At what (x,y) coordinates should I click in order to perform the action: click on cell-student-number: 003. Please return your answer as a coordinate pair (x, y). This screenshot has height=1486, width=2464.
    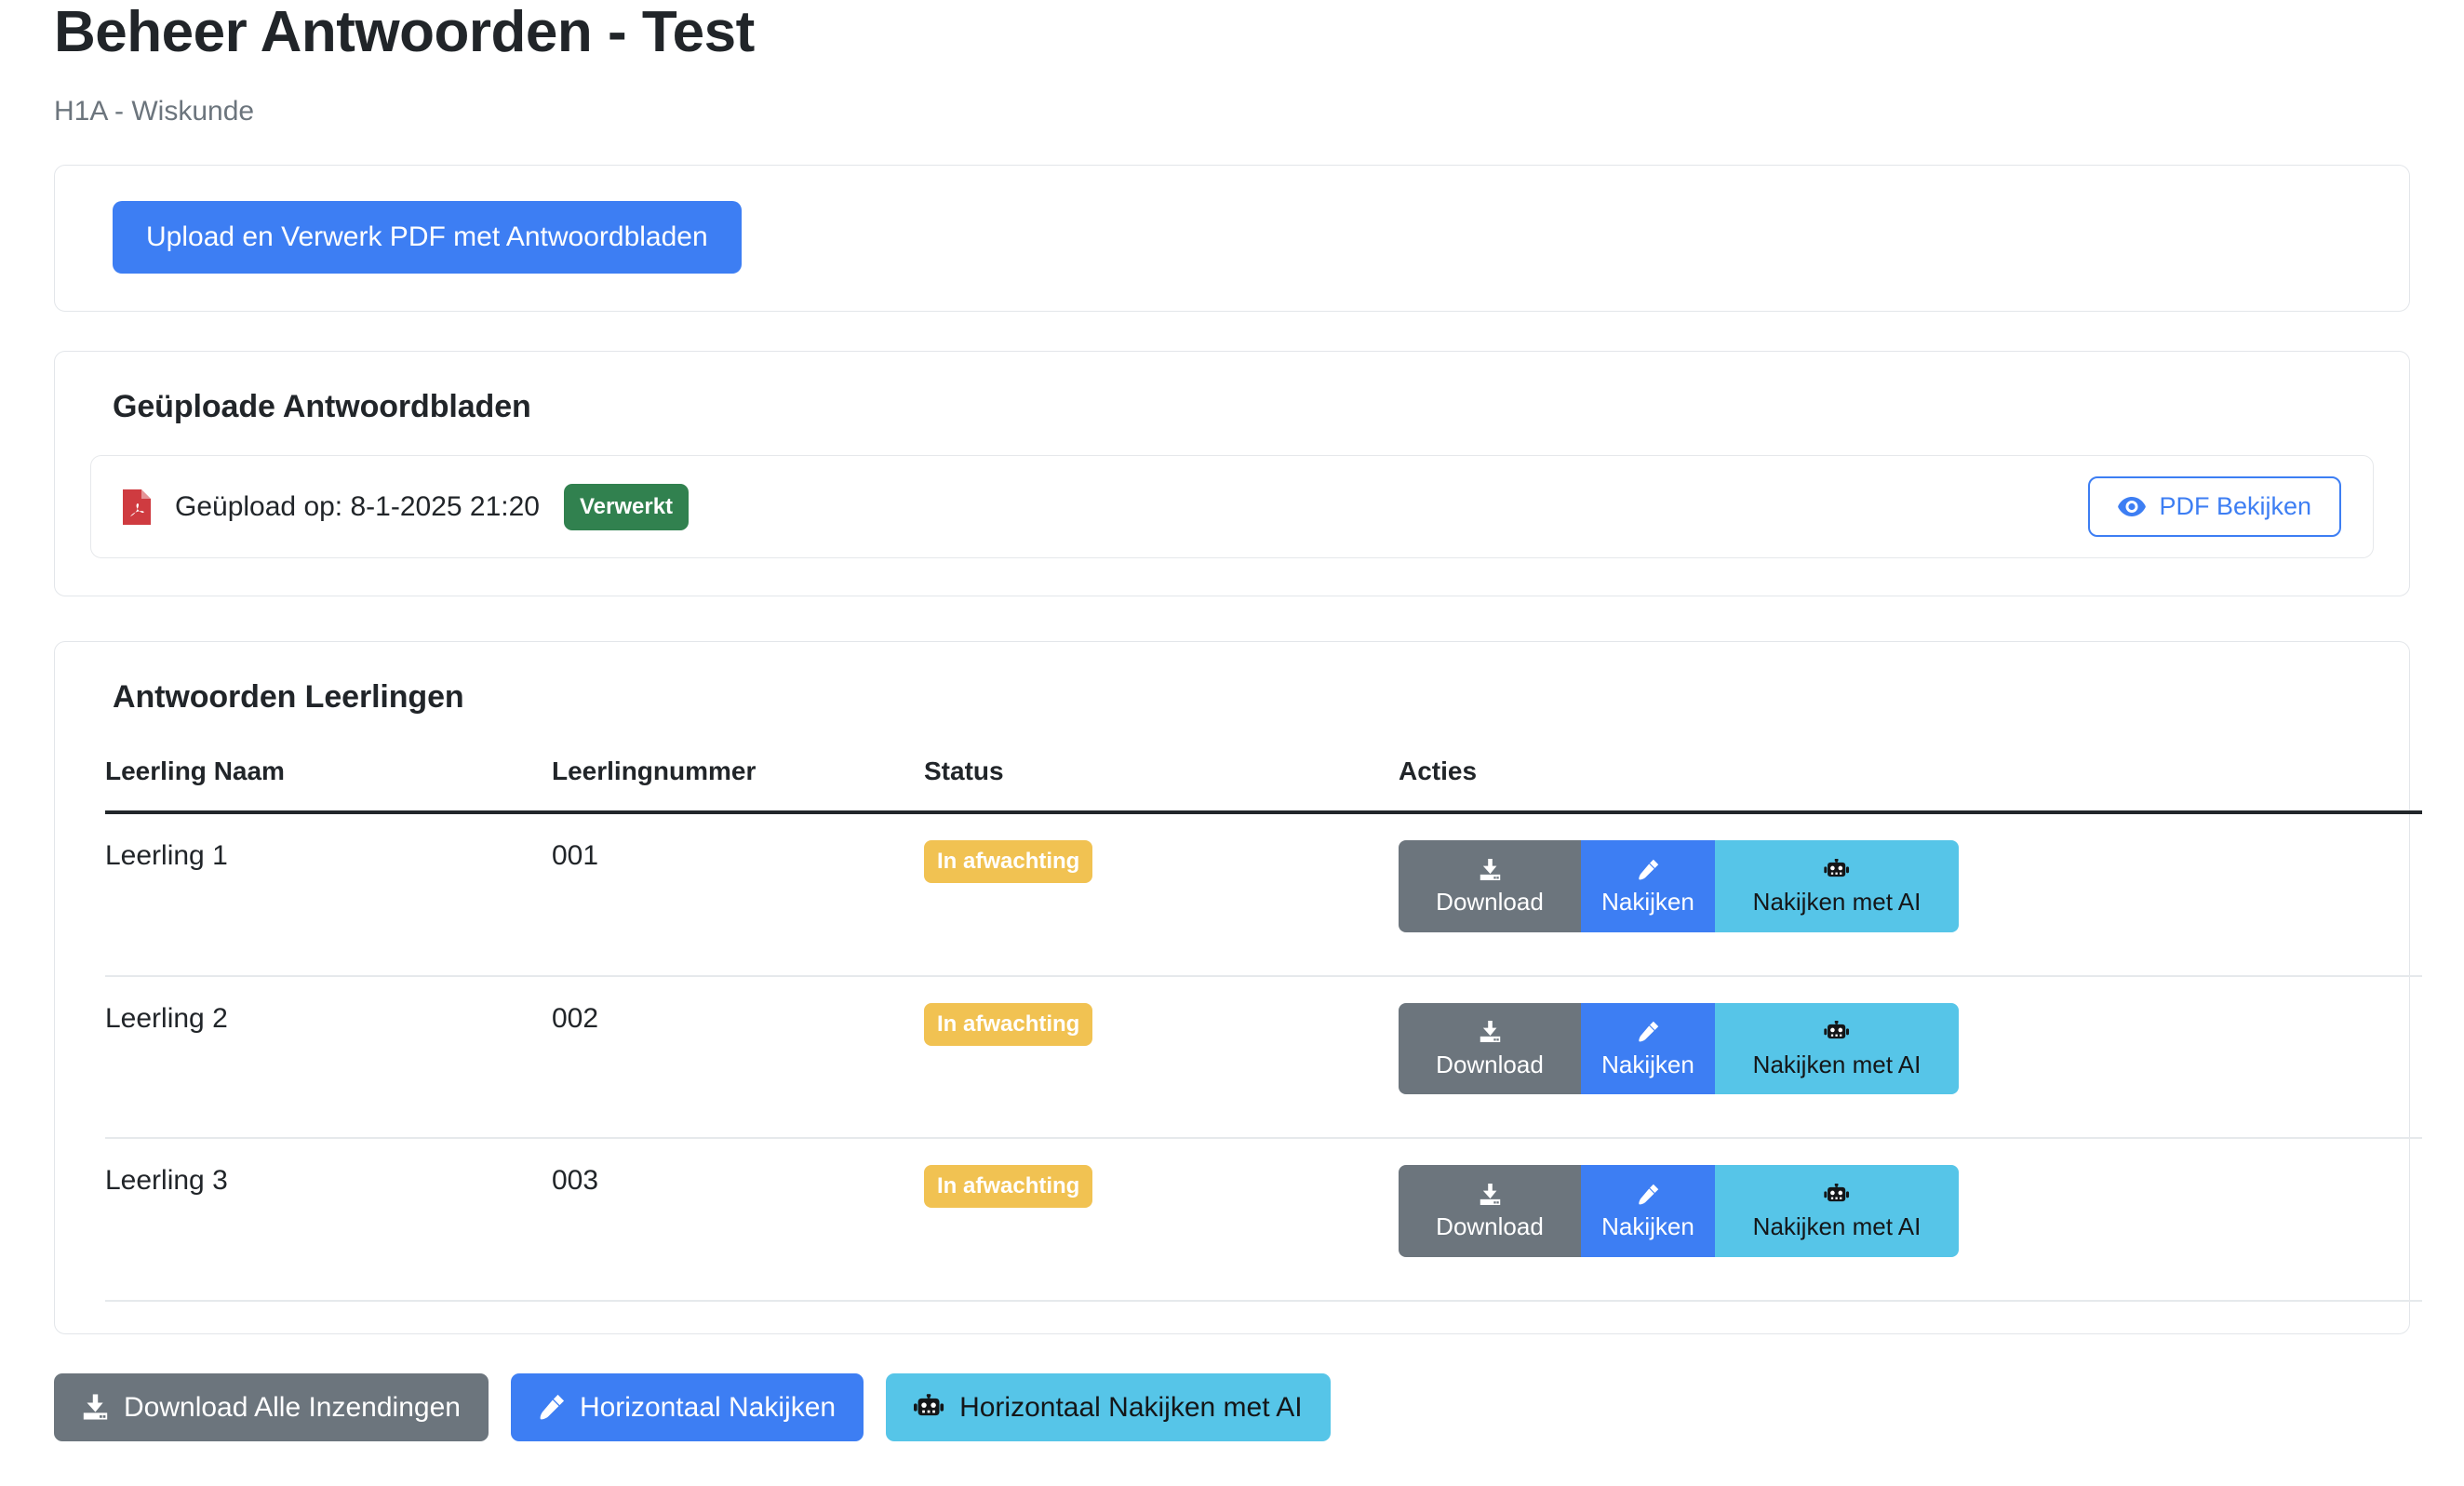
    Looking at the image, I should click on (738, 1220).